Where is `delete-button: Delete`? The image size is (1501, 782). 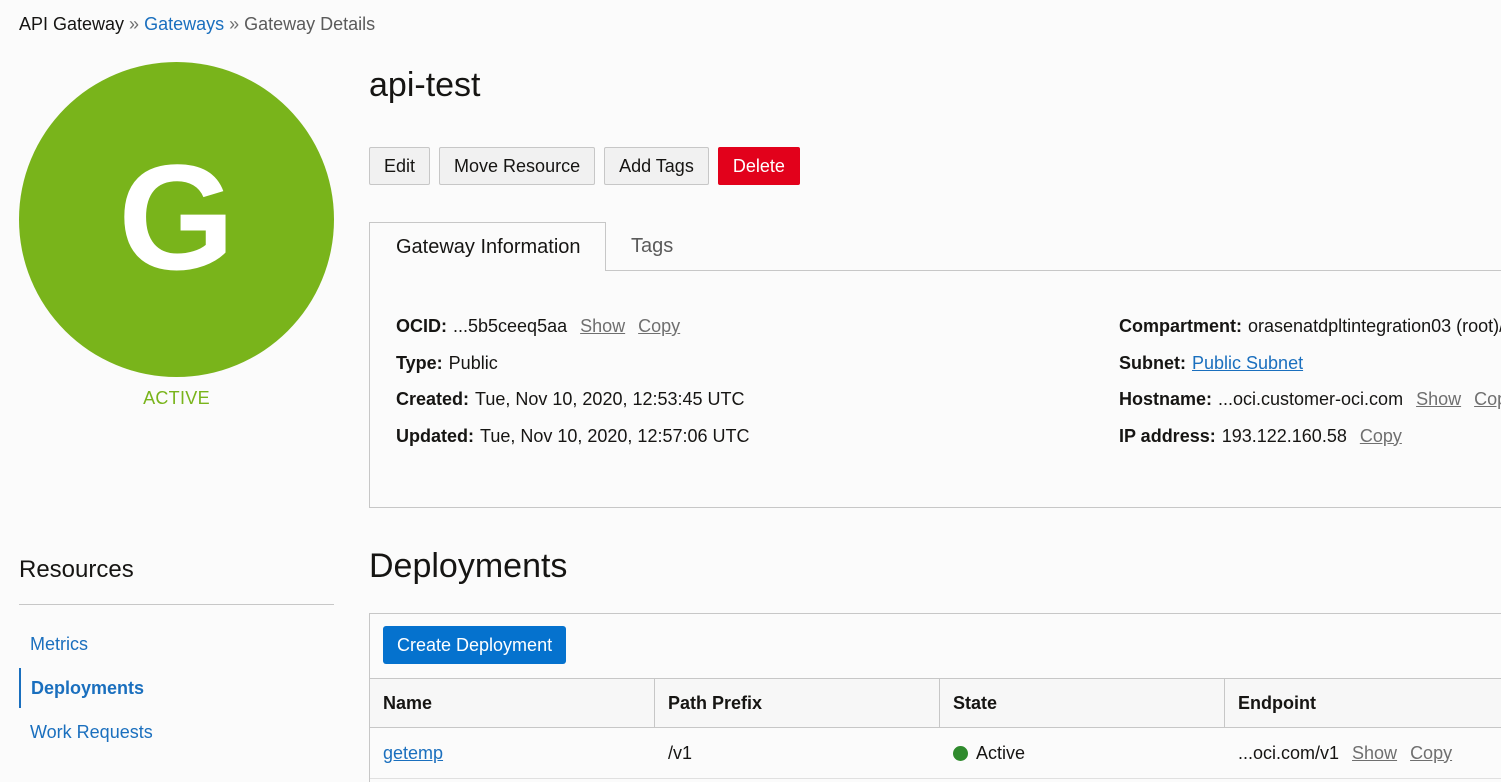
delete-button: Delete is located at coordinates (758, 166).